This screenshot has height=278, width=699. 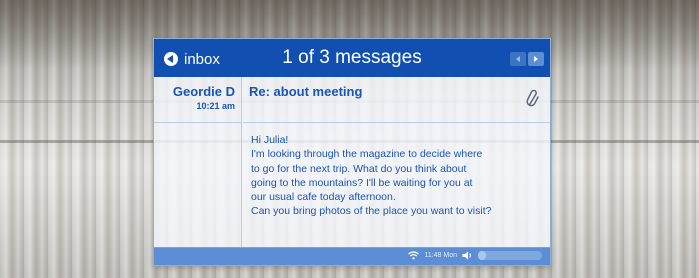 What do you see at coordinates (396, 100) in the screenshot?
I see `subject-row: Re: about meeting` at bounding box center [396, 100].